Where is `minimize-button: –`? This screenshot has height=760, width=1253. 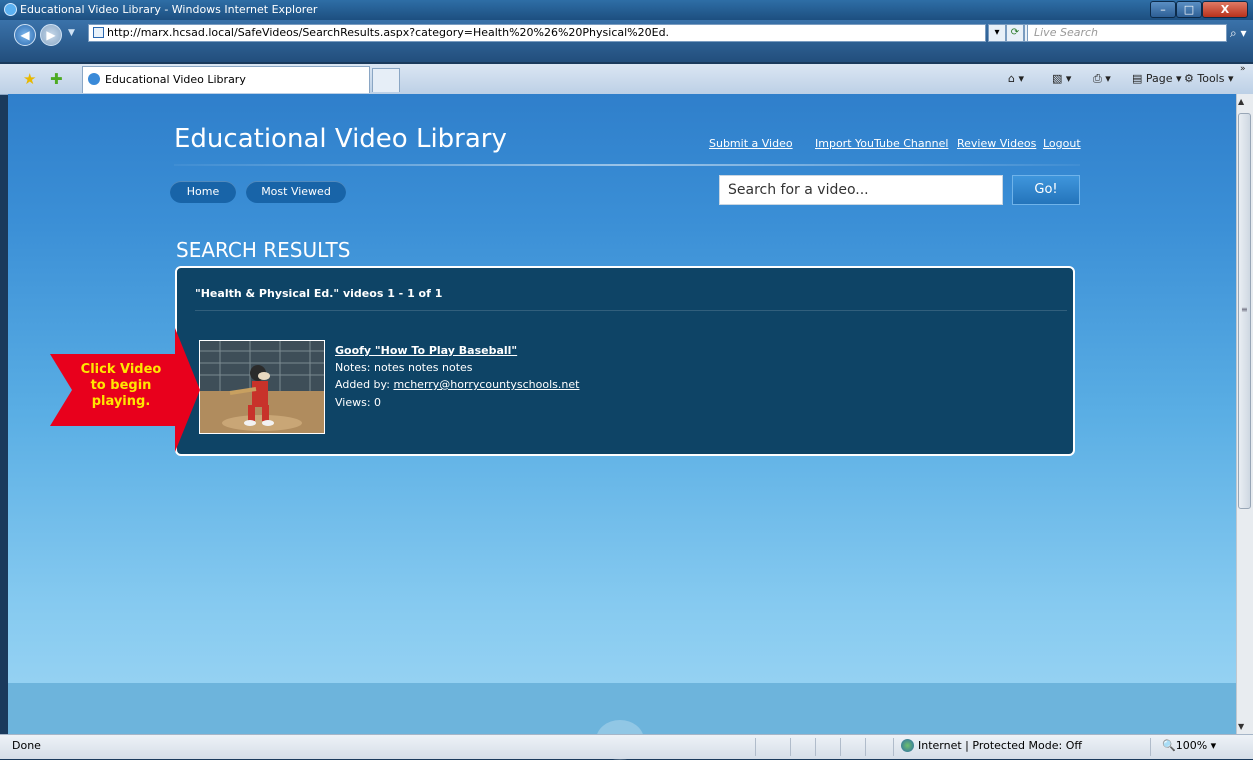
minimize-button: – is located at coordinates (1163, 9).